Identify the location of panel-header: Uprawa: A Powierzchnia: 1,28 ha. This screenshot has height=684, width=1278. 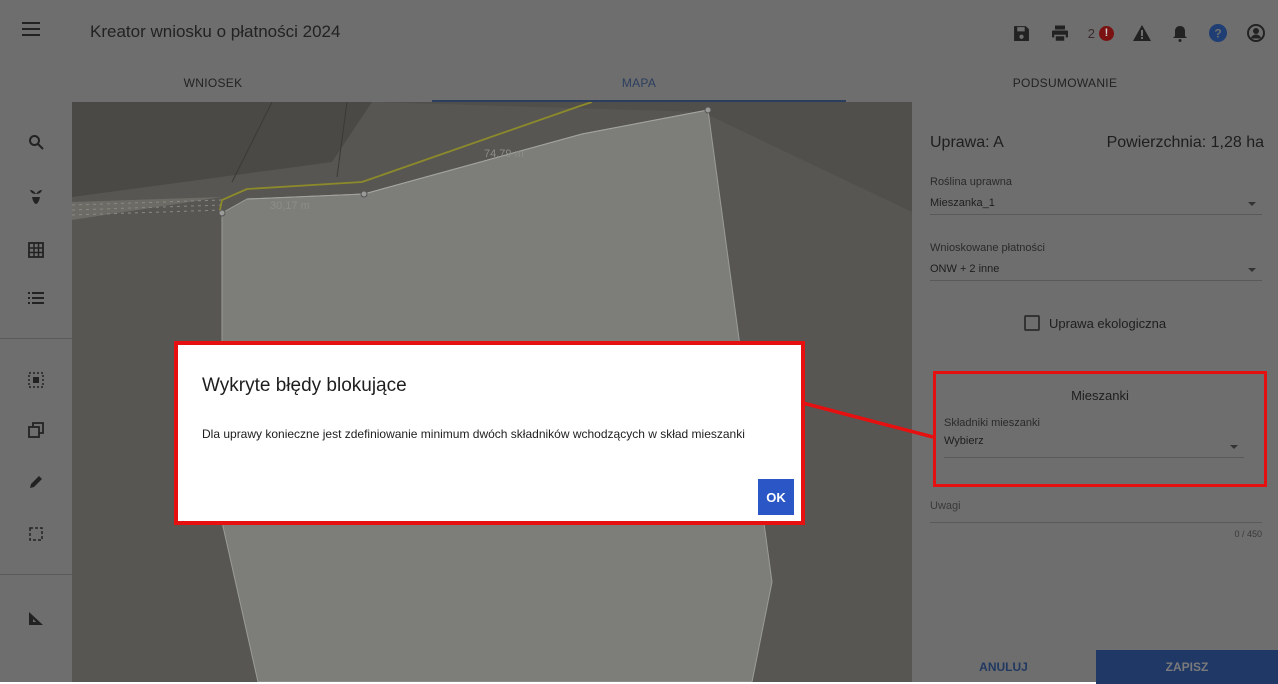
(1097, 143).